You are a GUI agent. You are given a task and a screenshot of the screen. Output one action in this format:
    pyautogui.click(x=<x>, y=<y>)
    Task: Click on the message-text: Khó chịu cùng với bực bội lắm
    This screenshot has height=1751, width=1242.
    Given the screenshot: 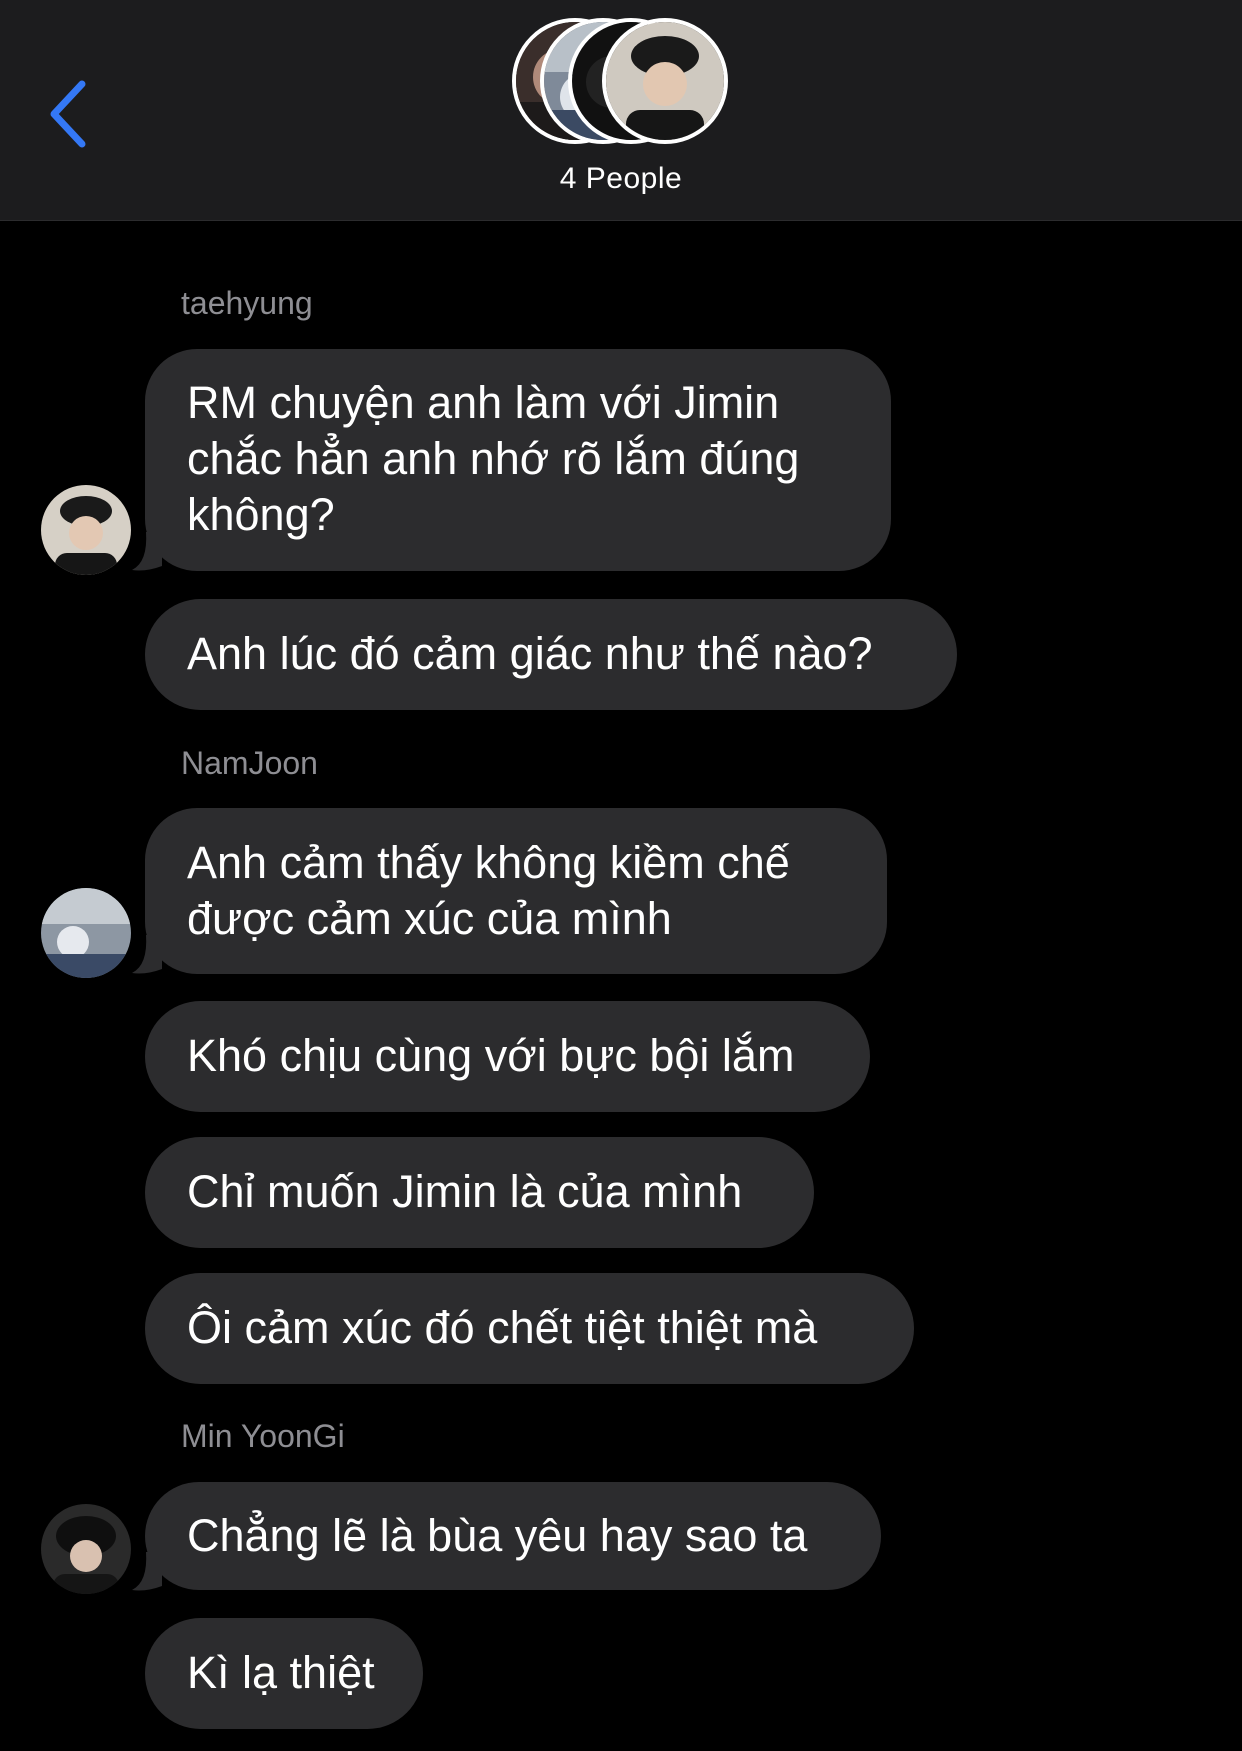 What is the action you would take?
    pyautogui.click(x=491, y=1055)
    